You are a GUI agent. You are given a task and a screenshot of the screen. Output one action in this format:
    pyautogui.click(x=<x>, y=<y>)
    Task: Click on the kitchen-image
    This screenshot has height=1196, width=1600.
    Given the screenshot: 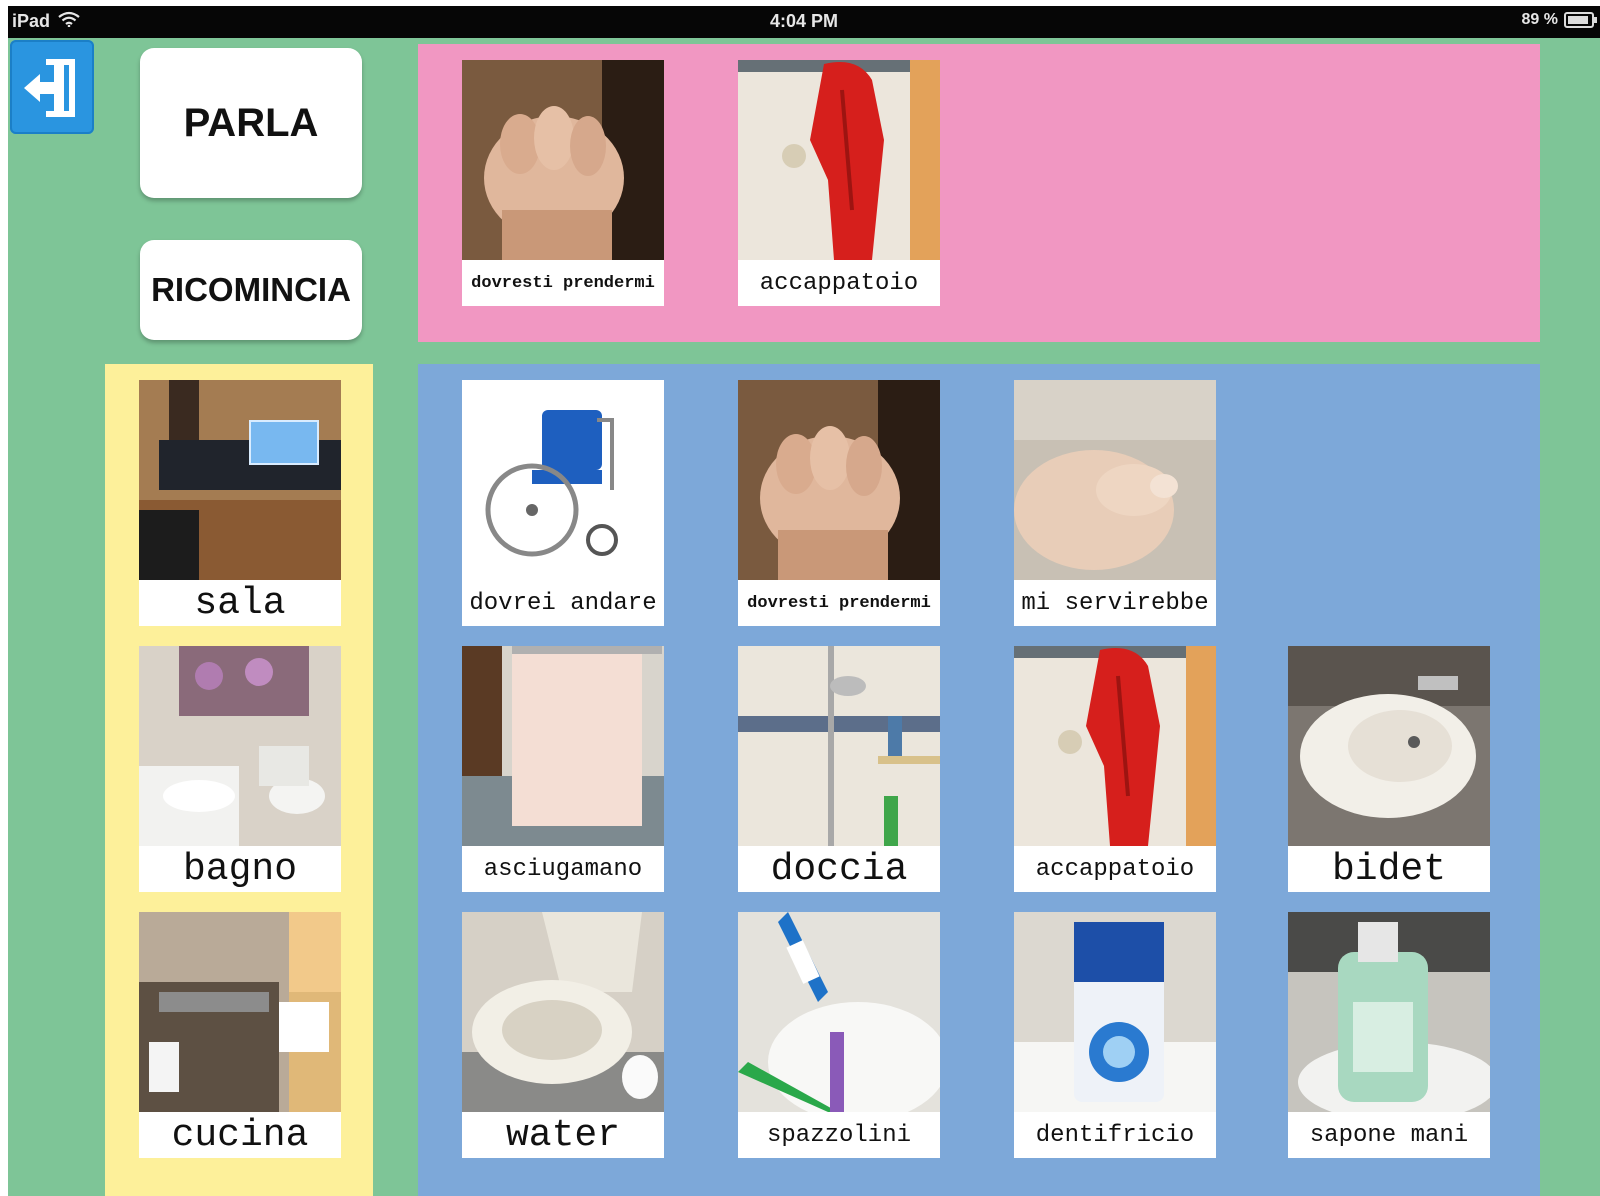 What is the action you would take?
    pyautogui.click(x=240, y=1012)
    